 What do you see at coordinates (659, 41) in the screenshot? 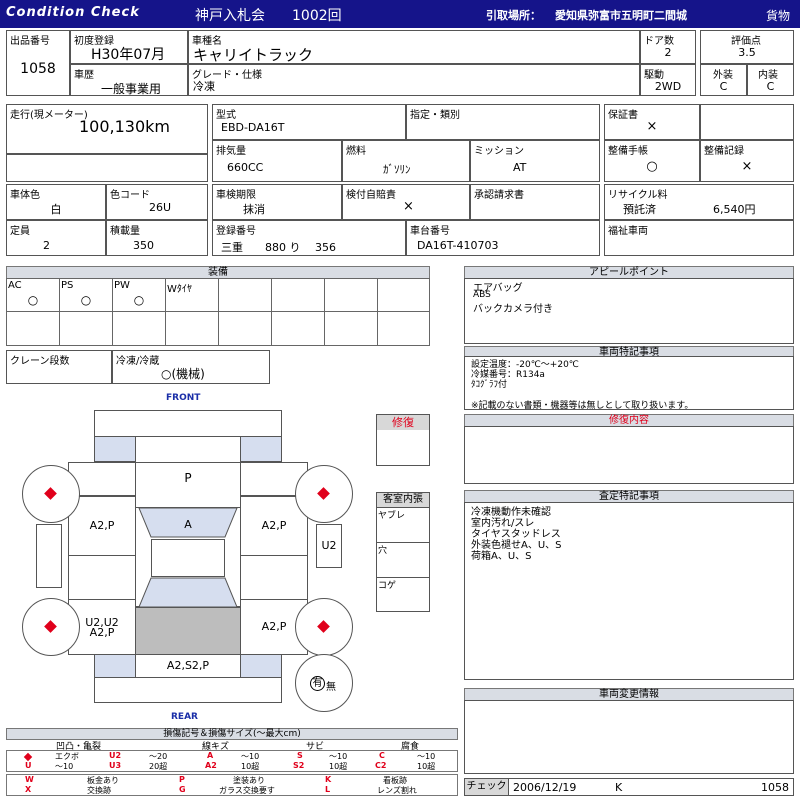
I see `doors-label: ドア数` at bounding box center [659, 41].